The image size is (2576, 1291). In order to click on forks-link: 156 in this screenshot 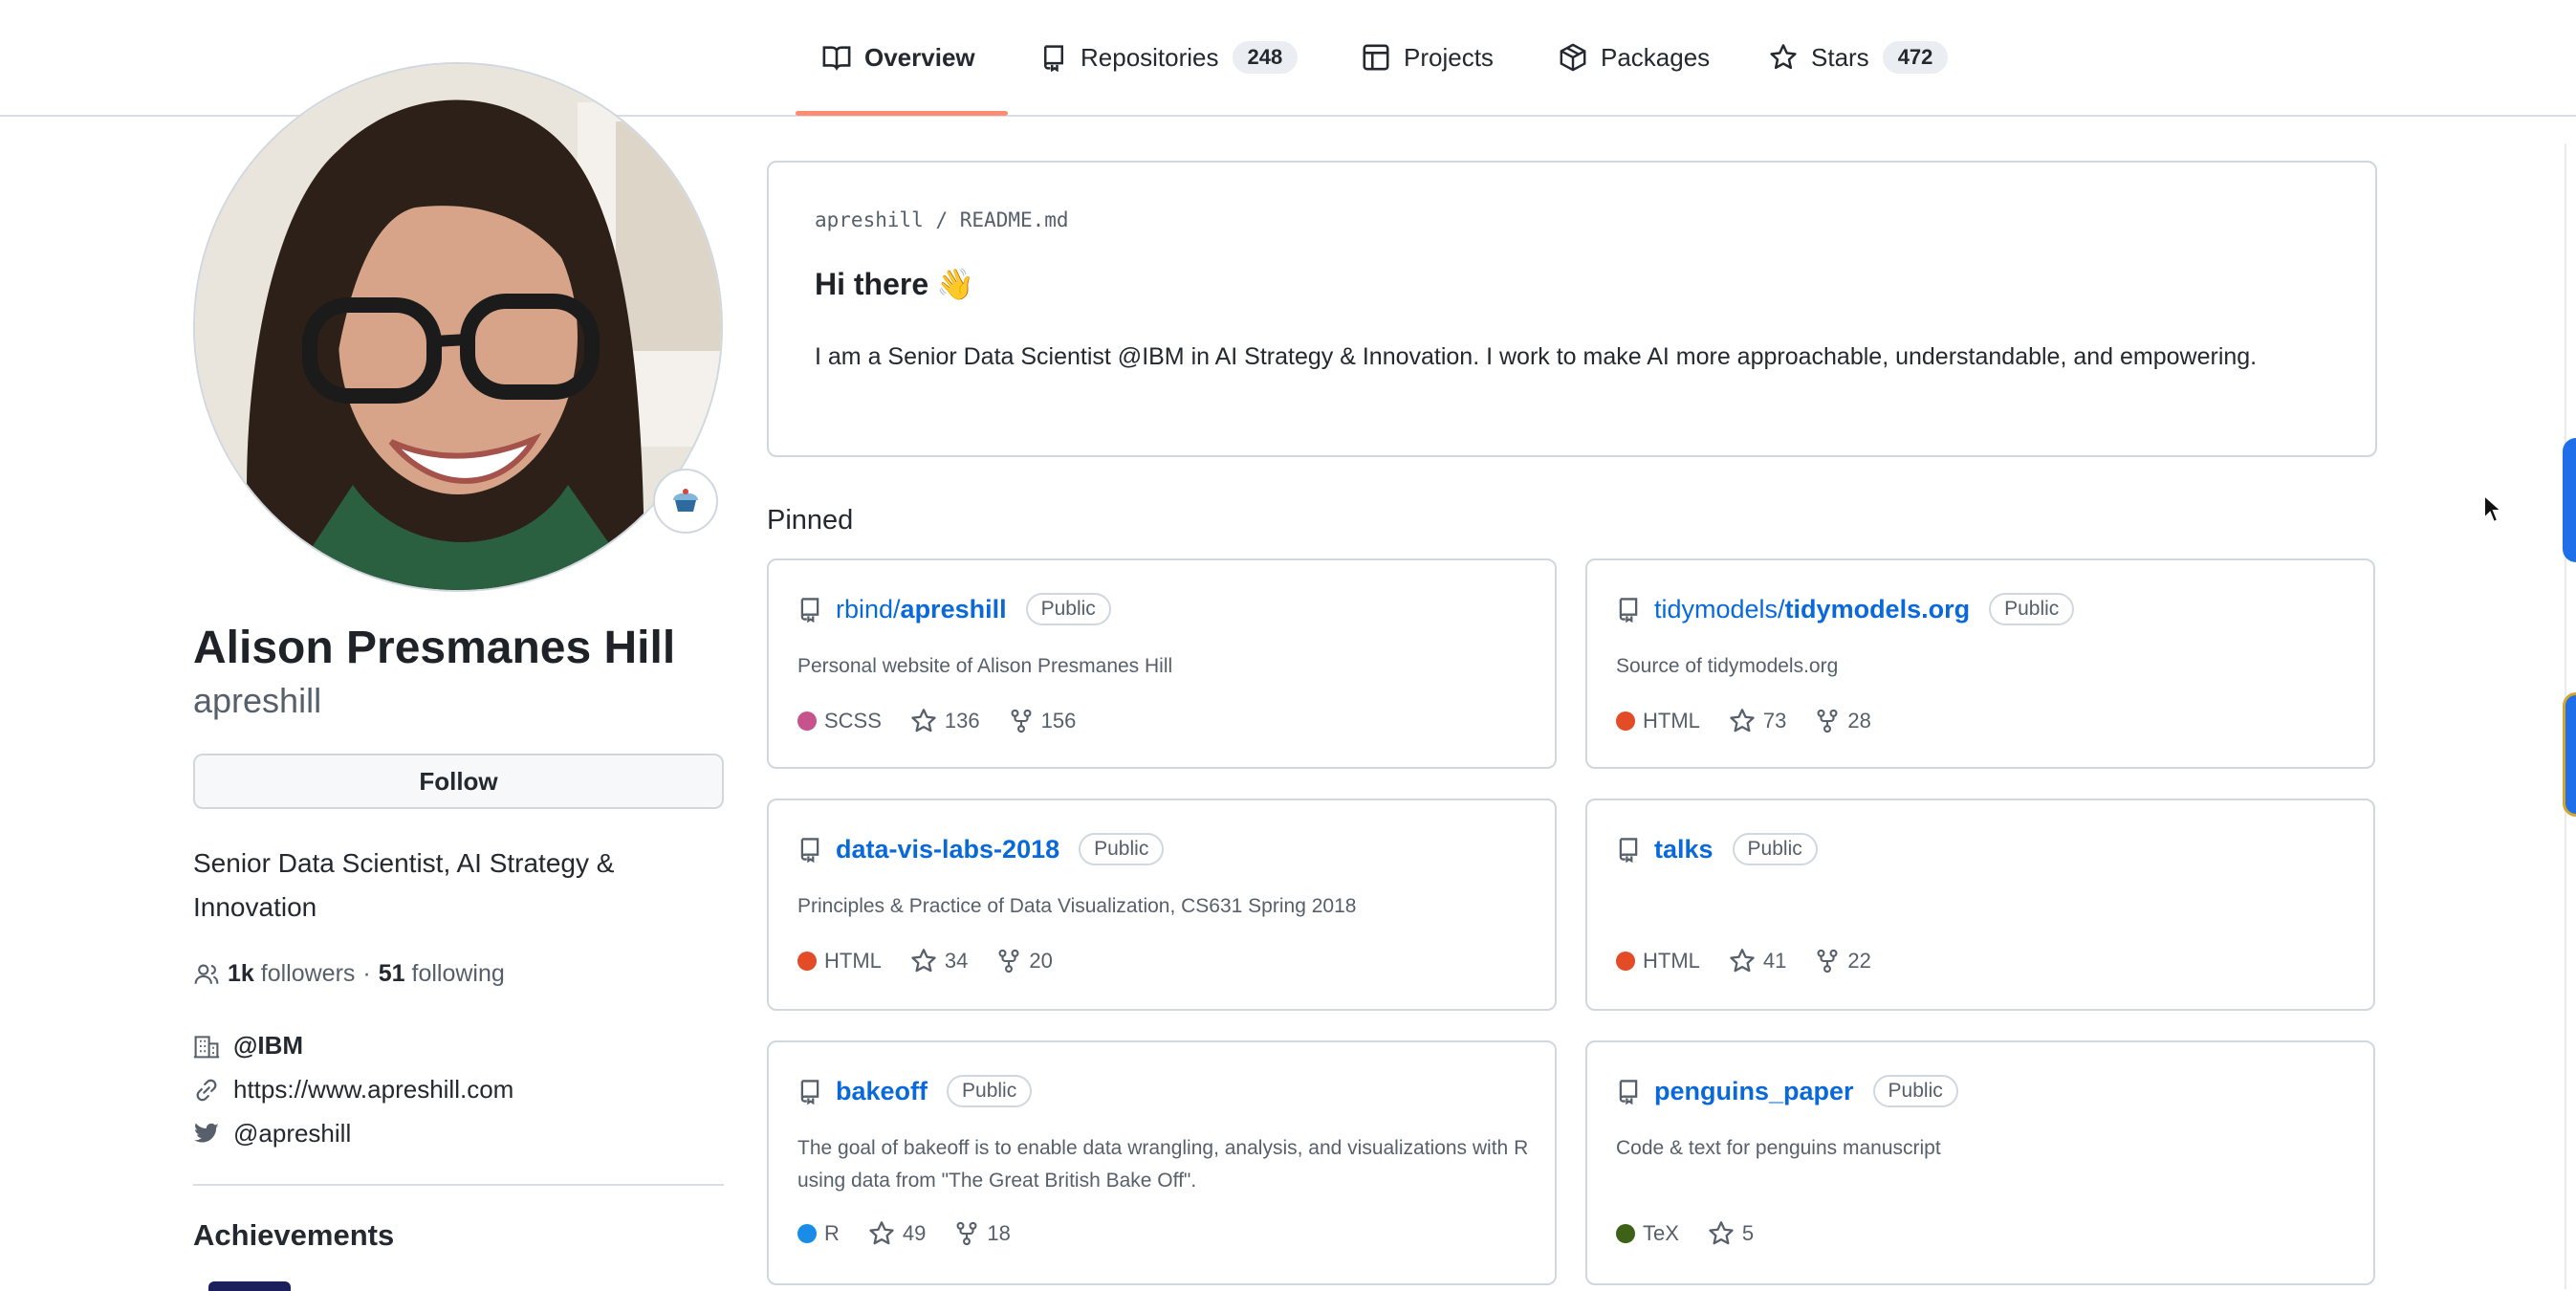, I will do `click(1042, 721)`.